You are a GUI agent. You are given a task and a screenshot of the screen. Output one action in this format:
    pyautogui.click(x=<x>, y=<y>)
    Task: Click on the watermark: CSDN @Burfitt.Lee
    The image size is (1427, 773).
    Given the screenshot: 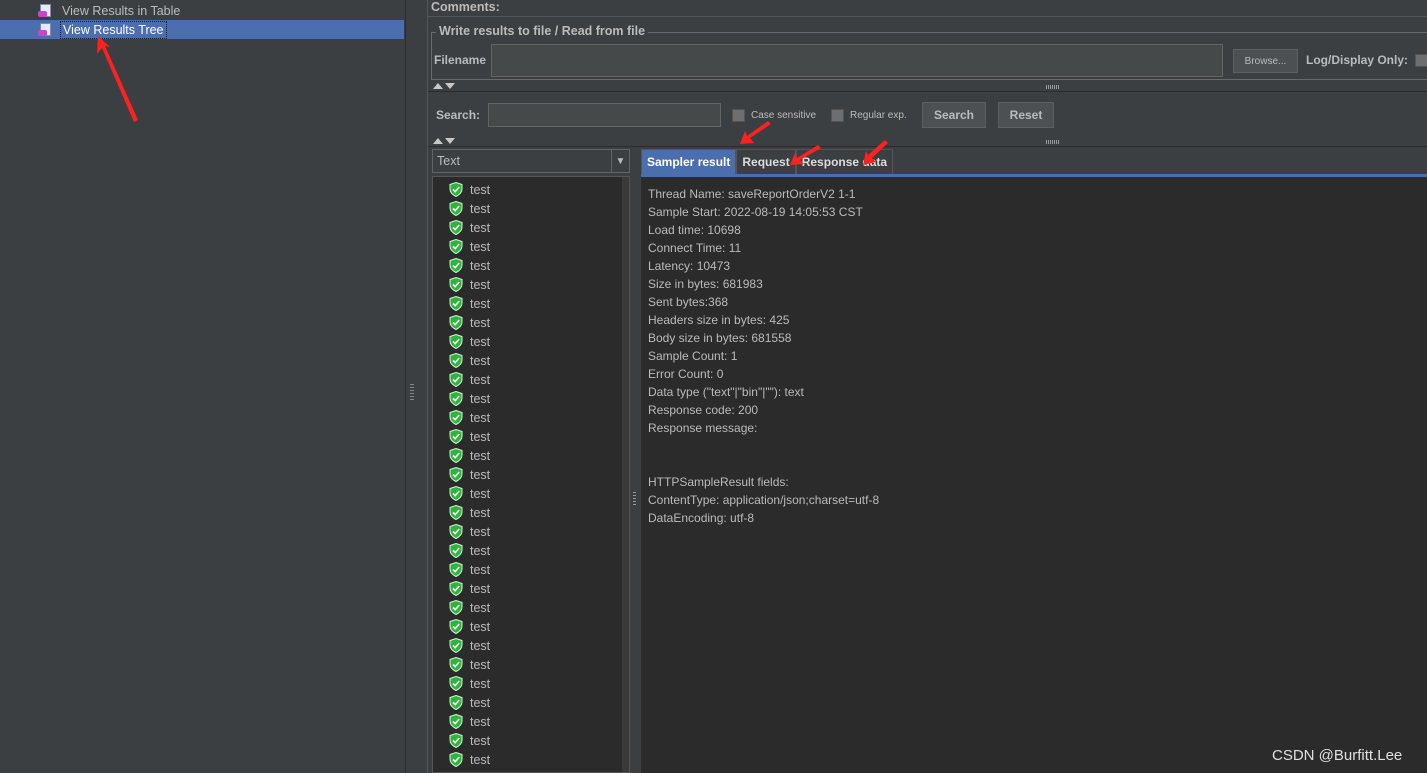 What is the action you would take?
    pyautogui.click(x=1337, y=755)
    